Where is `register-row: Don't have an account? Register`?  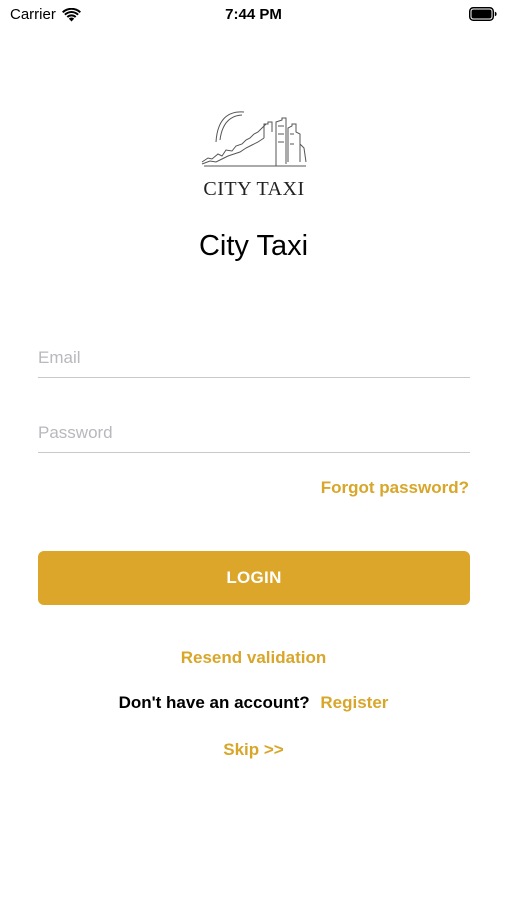
register-row: Don't have an account? Register is located at coordinates (253, 703).